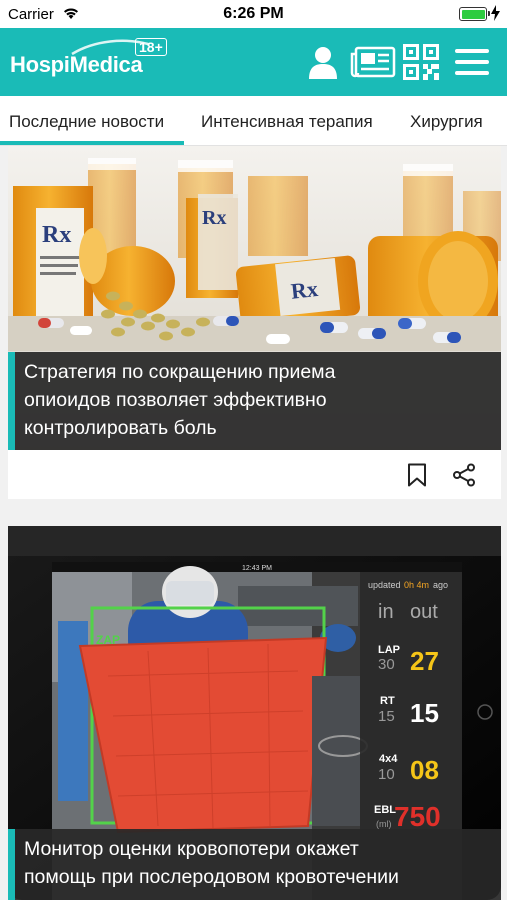 This screenshot has height=900, width=507. What do you see at coordinates (417, 816) in the screenshot?
I see `row-out-ebl: 750` at bounding box center [417, 816].